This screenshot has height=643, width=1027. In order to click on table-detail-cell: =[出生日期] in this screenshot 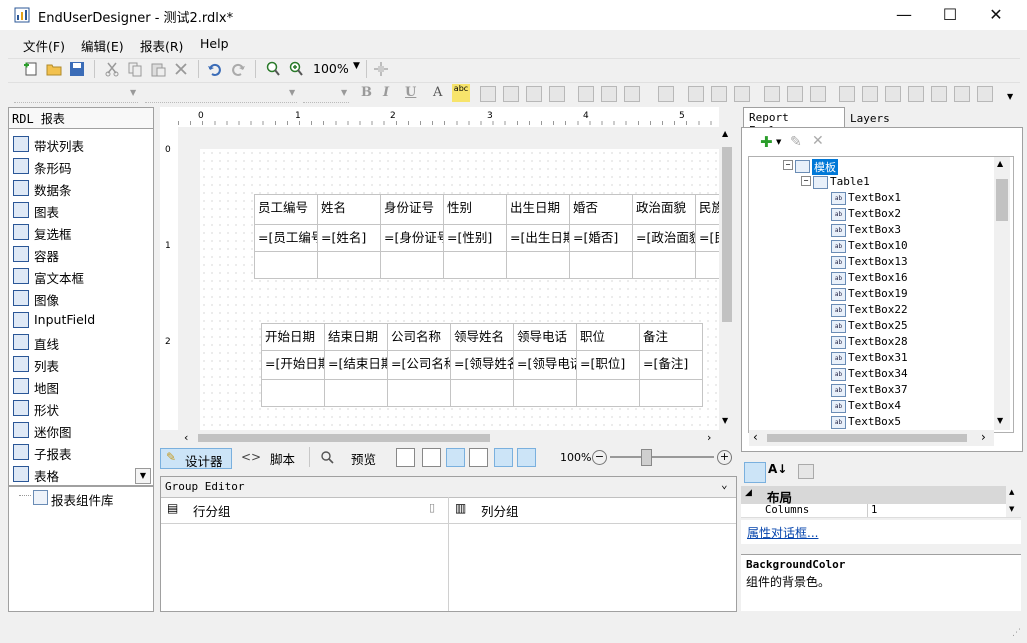, I will do `click(538, 238)`.